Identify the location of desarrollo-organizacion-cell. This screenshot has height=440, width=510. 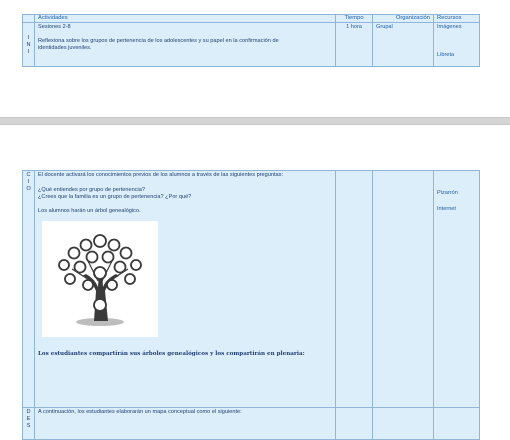
(403, 423).